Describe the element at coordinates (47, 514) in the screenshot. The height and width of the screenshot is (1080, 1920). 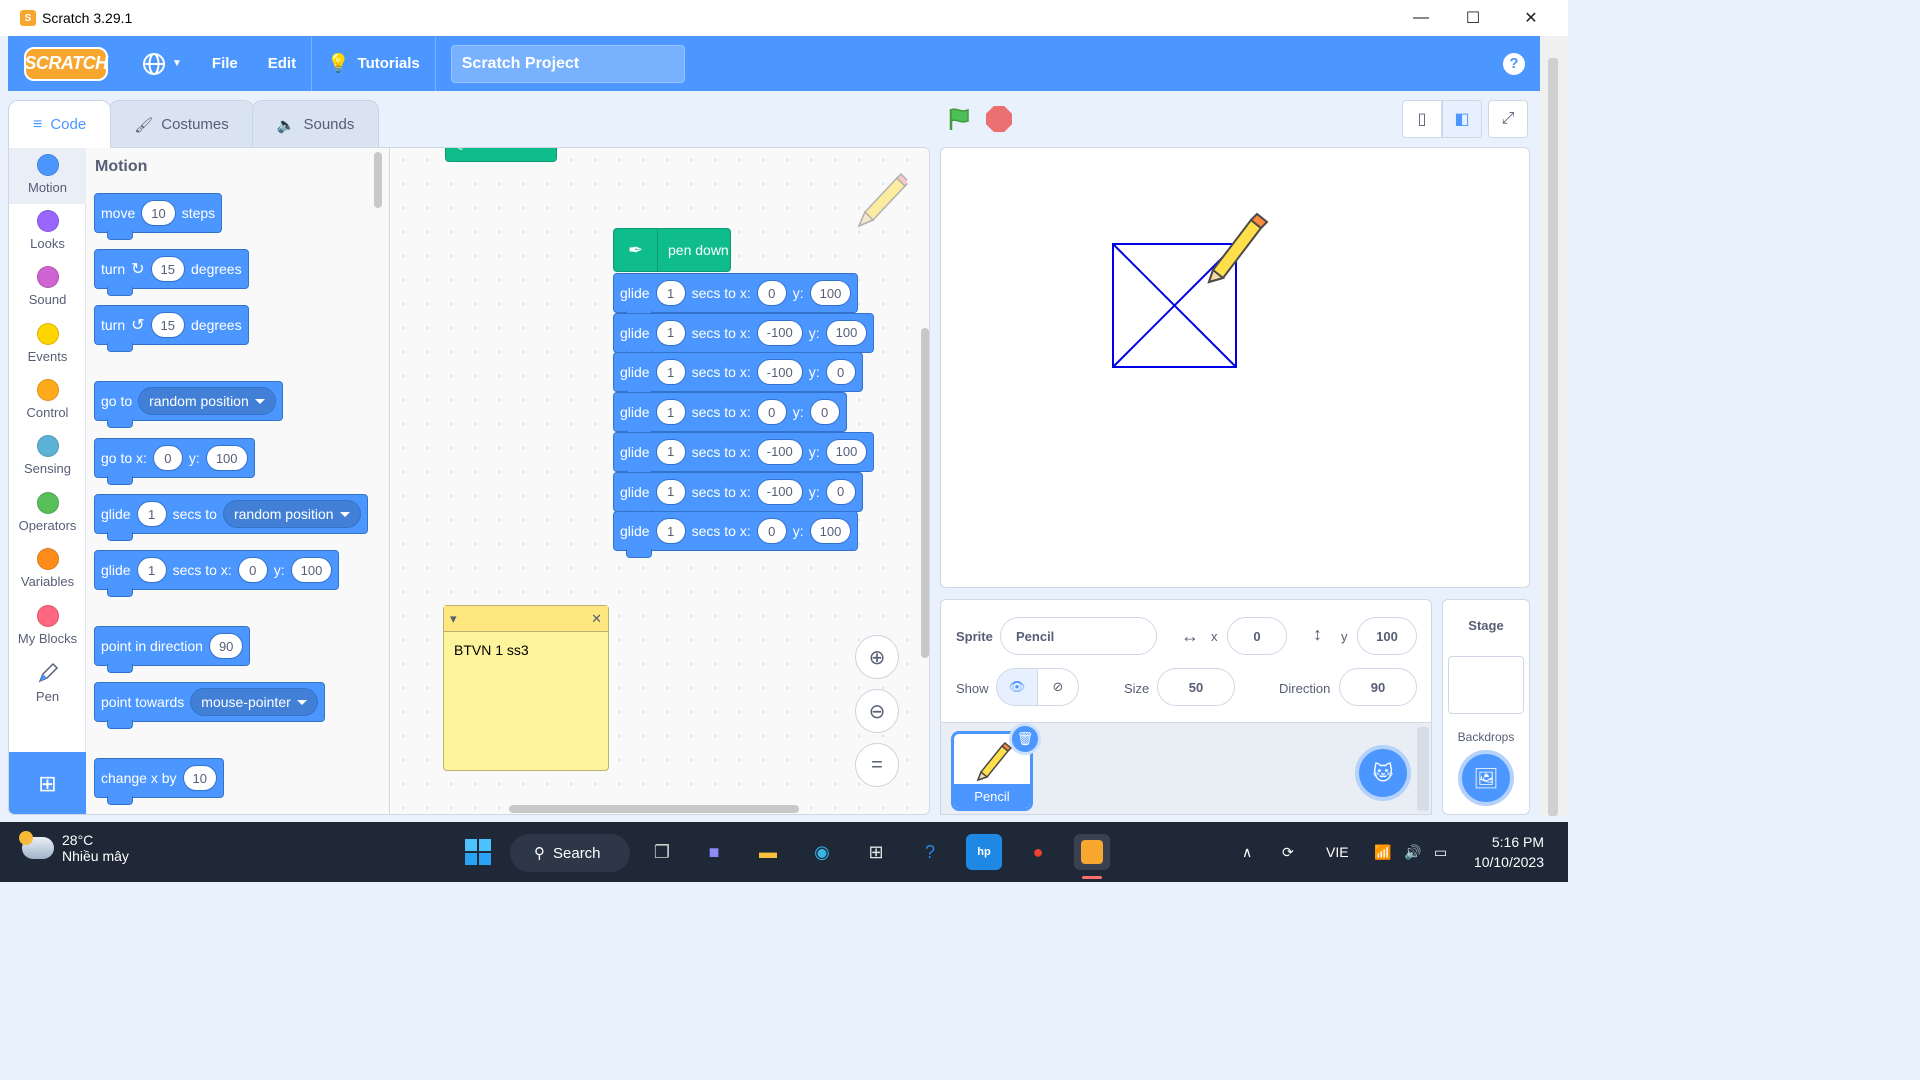
I see `category-operators: Operators` at that location.